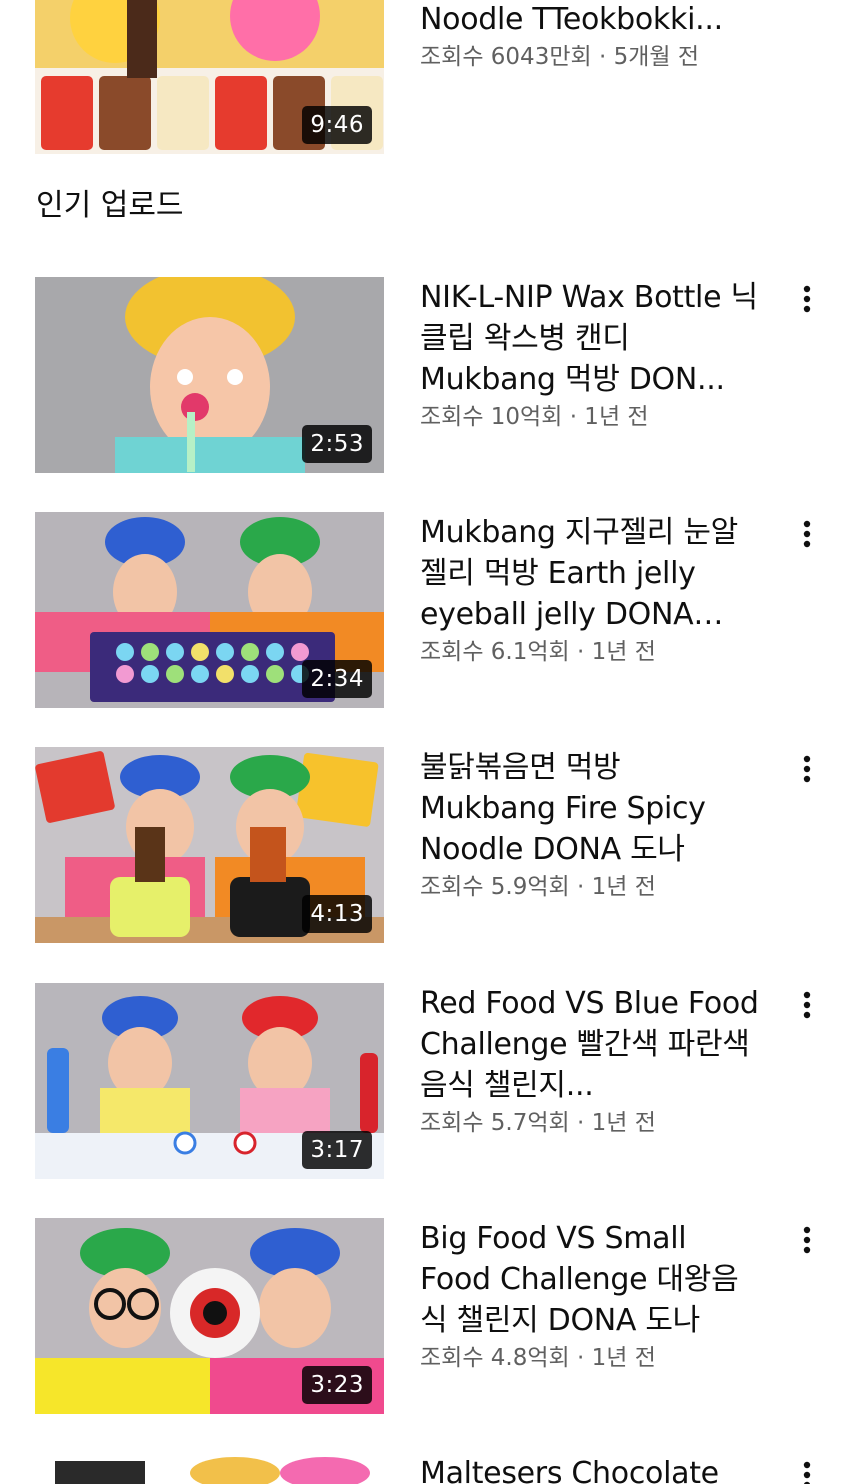 The width and height of the screenshot is (850, 1484). I want to click on video-duration: 2:34, so click(337, 679).